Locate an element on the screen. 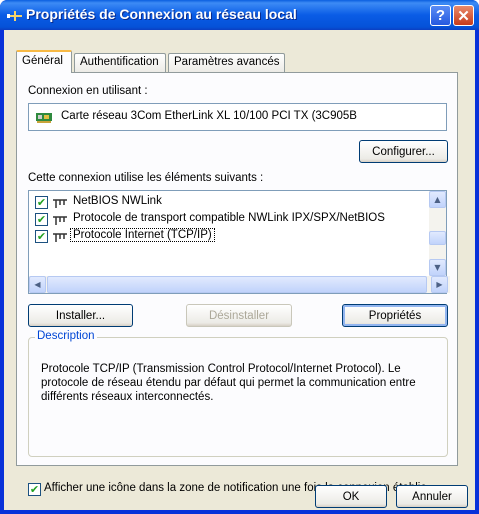  close-button: ✕ is located at coordinates (463, 15).